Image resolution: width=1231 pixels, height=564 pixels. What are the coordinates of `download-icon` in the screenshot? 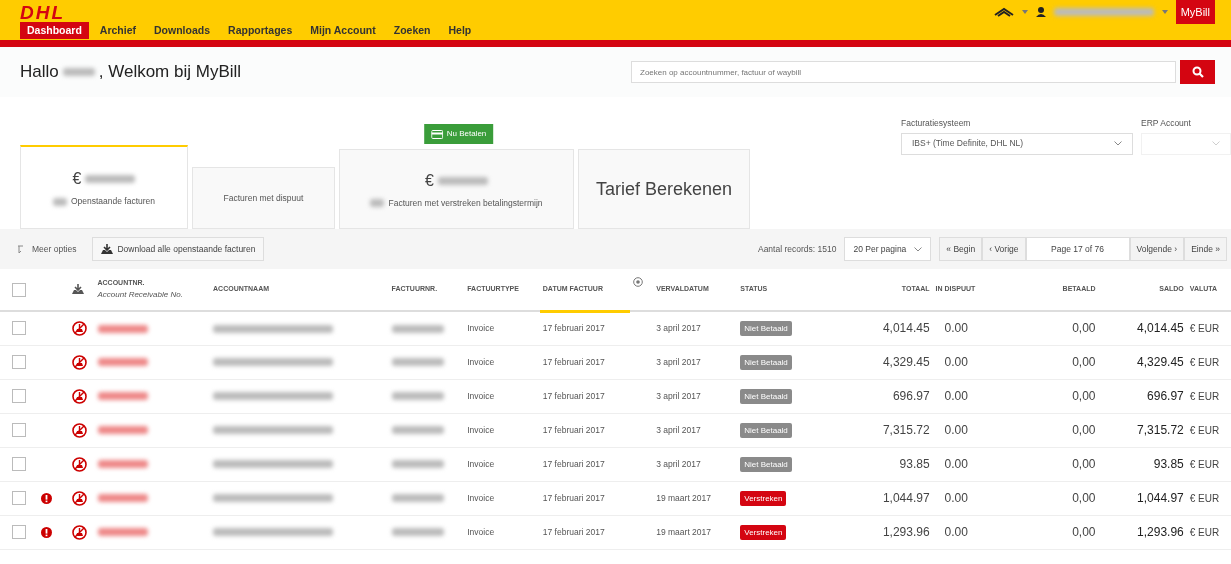 It's located at (107, 249).